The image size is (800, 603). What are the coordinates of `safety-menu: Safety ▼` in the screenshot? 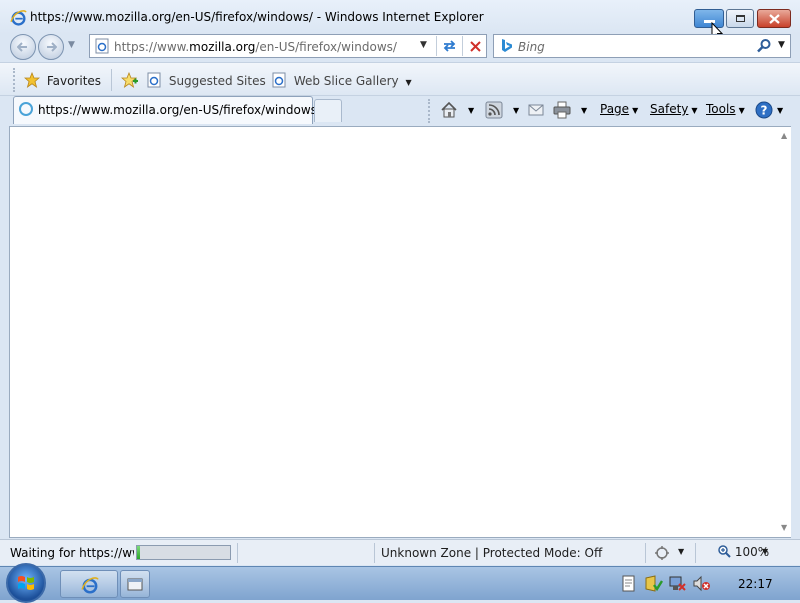 It's located at (674, 112).